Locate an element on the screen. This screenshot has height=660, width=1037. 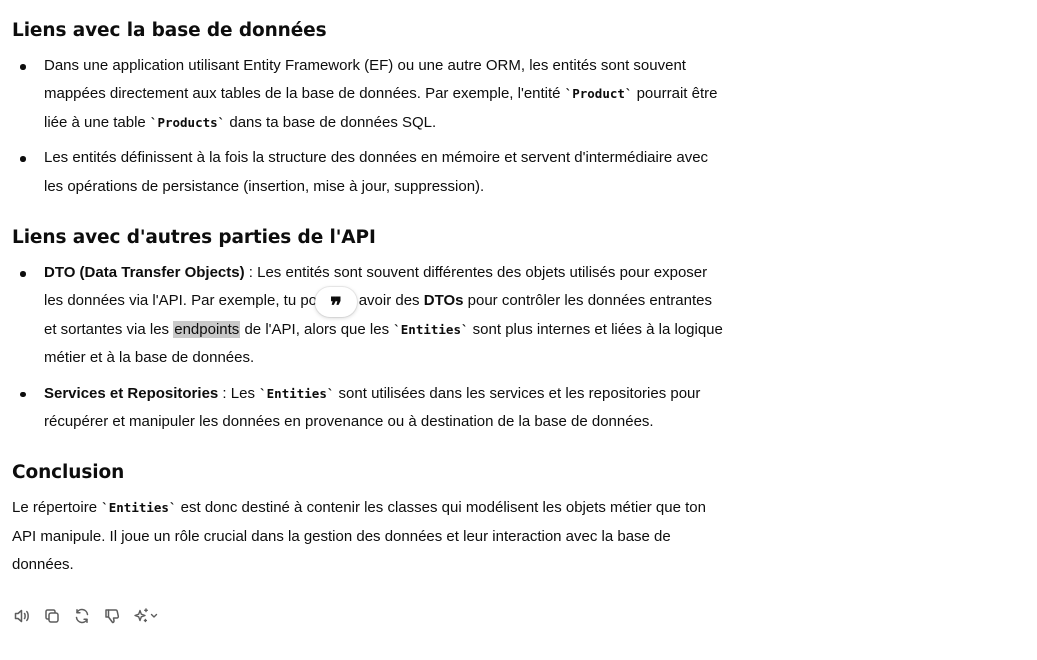
copy-icon is located at coordinates (52, 616).